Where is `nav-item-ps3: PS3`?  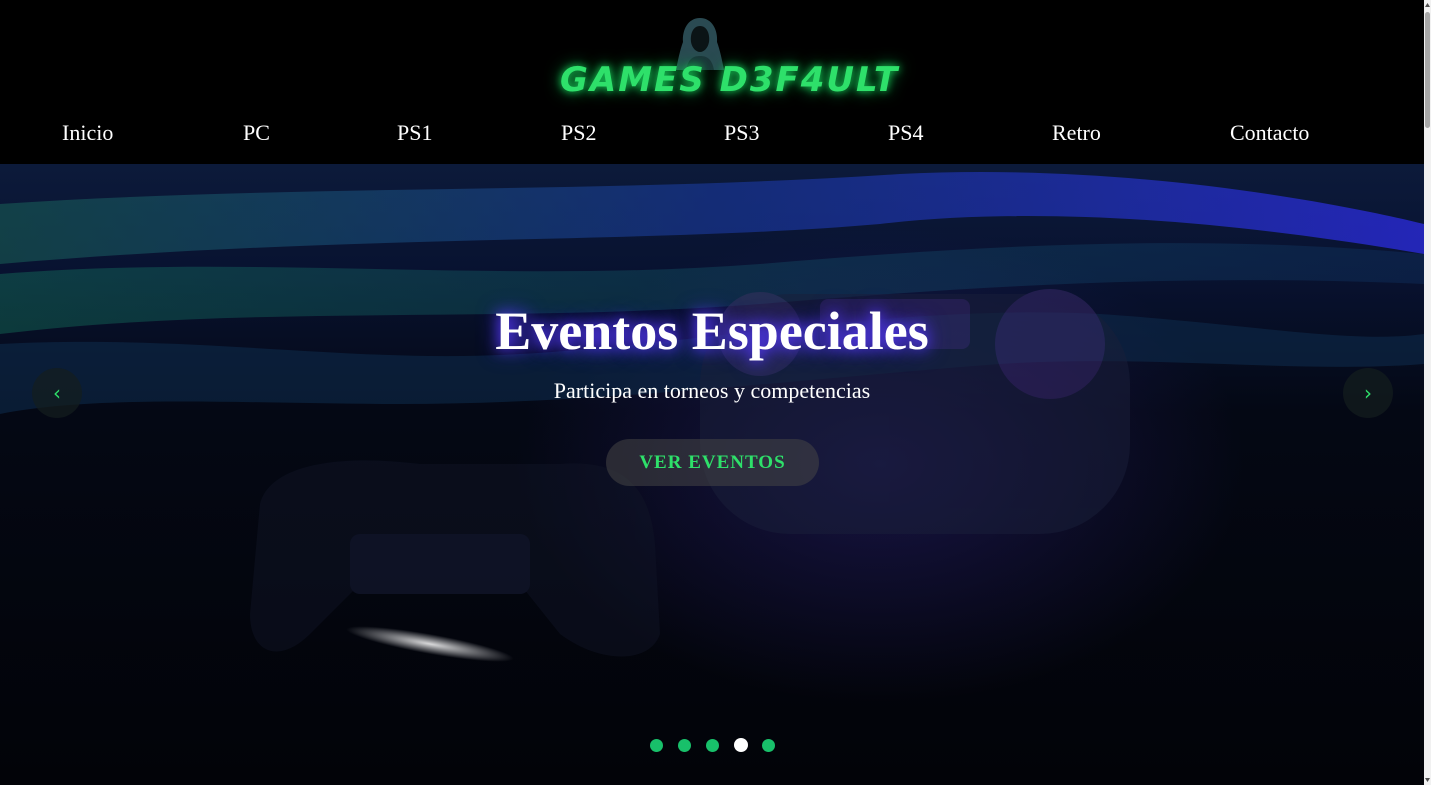
nav-item-ps3: PS3 is located at coordinates (741, 133).